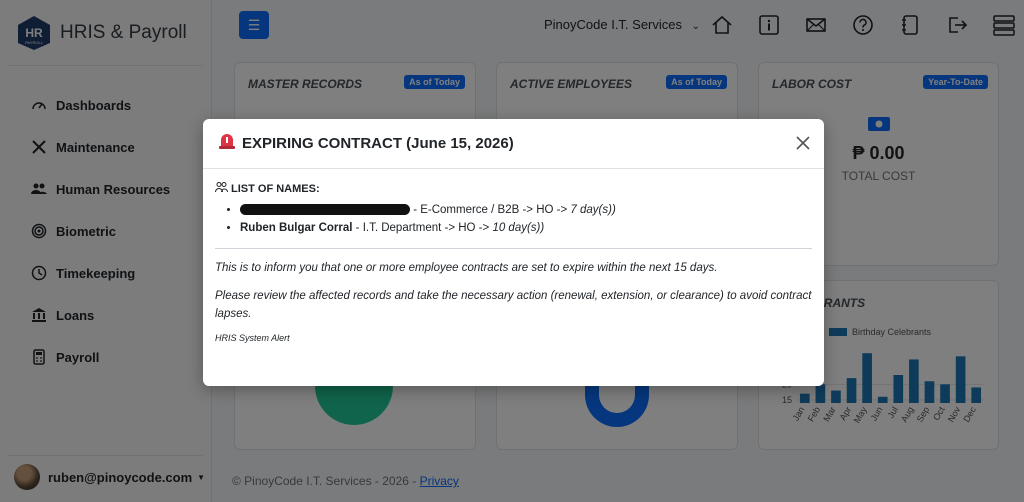 The height and width of the screenshot is (502, 1024). What do you see at coordinates (227, 143) in the screenshot?
I see `alarm-siren-icon` at bounding box center [227, 143].